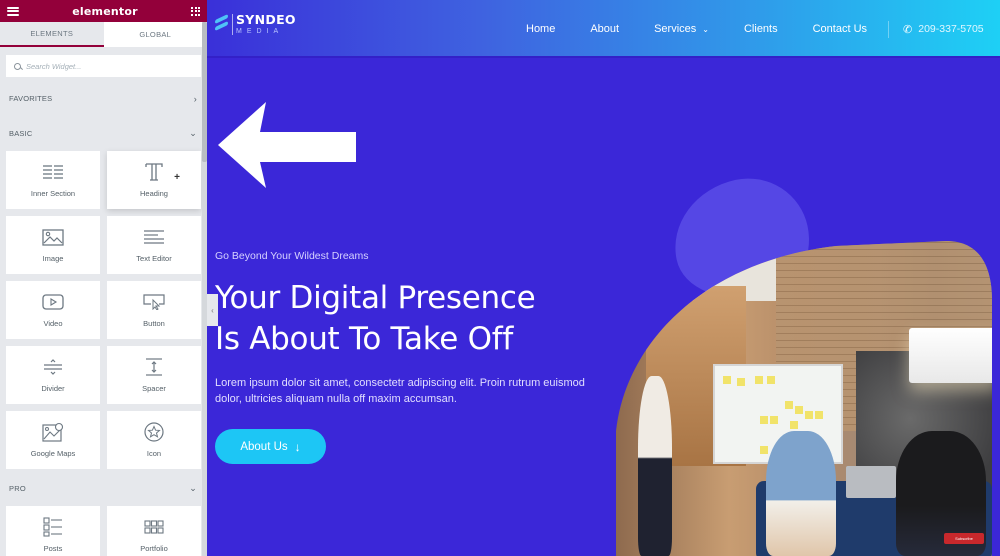 This screenshot has height=556, width=1000. I want to click on widget-button: Button, so click(154, 310).